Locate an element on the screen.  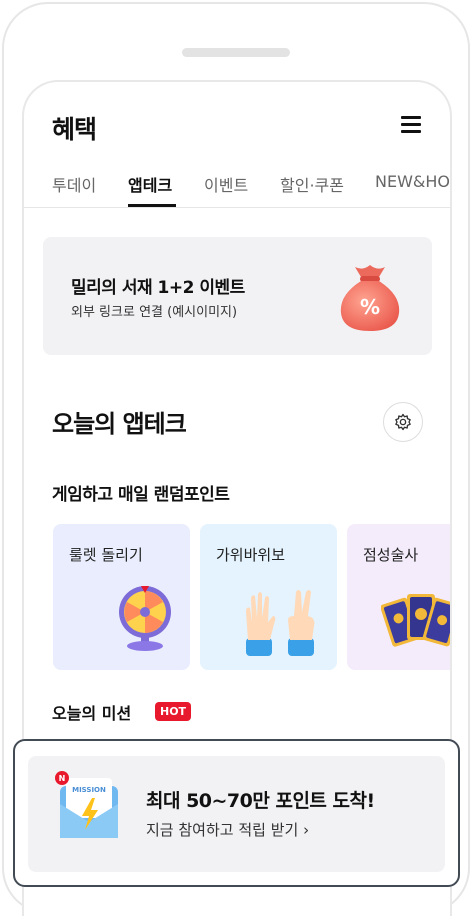
games-section-title: 게임하고 매일 랜덤포인트 is located at coordinates (141, 495).